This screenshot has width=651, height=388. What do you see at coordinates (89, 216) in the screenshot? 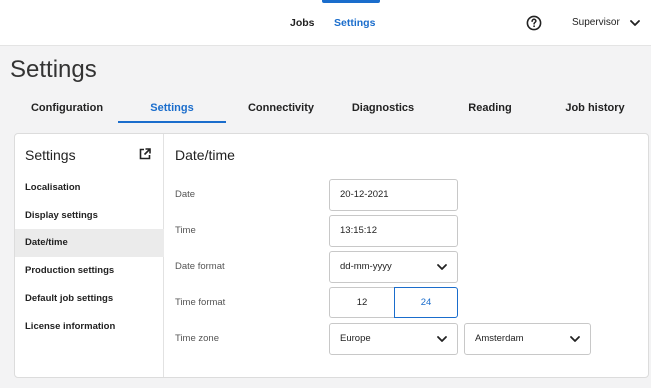
I see `sidebar-item-display-settings: Display settings` at bounding box center [89, 216].